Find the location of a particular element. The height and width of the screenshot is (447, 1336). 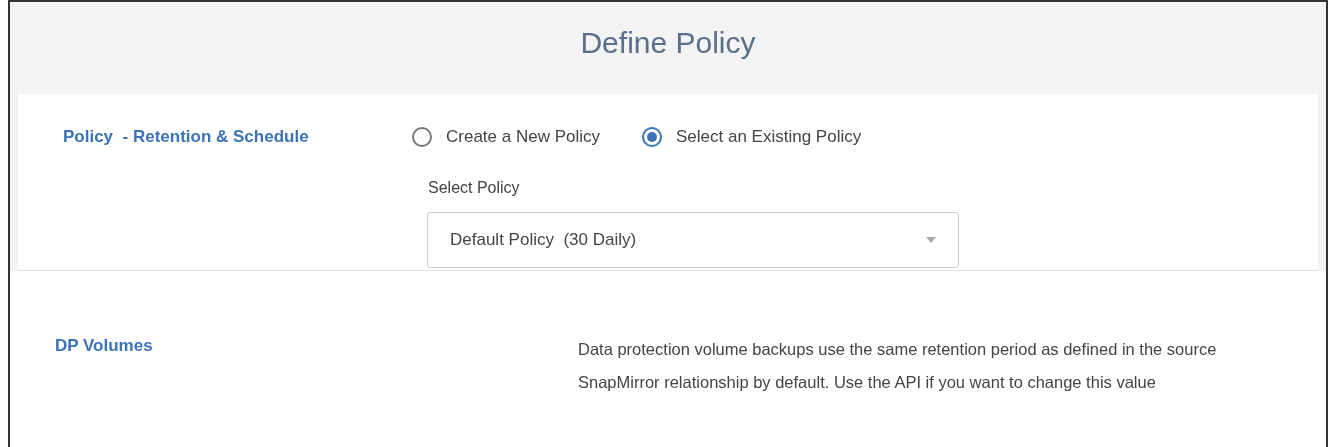

radio-option: Select an Existing Policy is located at coordinates (752, 137).